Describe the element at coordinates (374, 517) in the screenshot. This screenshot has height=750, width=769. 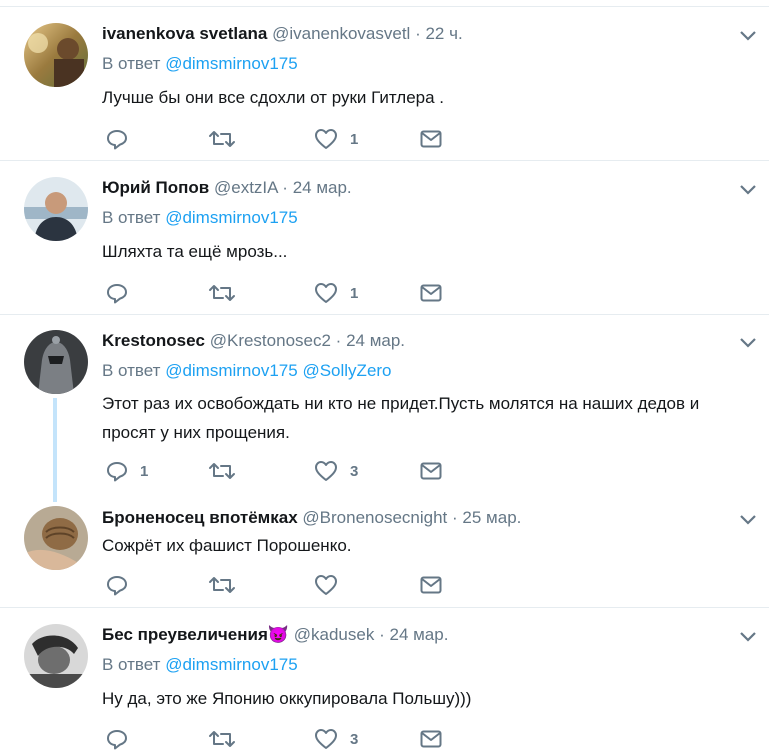
I see `user-handle: @Bronenosecnight` at that location.